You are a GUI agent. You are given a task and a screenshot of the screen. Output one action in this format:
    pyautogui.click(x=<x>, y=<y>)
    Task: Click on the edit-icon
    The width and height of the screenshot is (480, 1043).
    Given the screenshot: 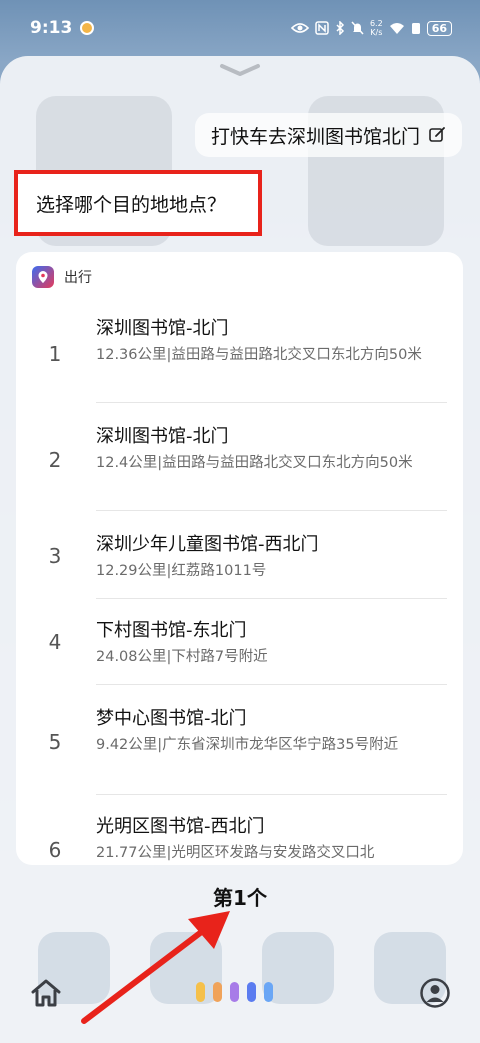 What is the action you would take?
    pyautogui.click(x=437, y=135)
    